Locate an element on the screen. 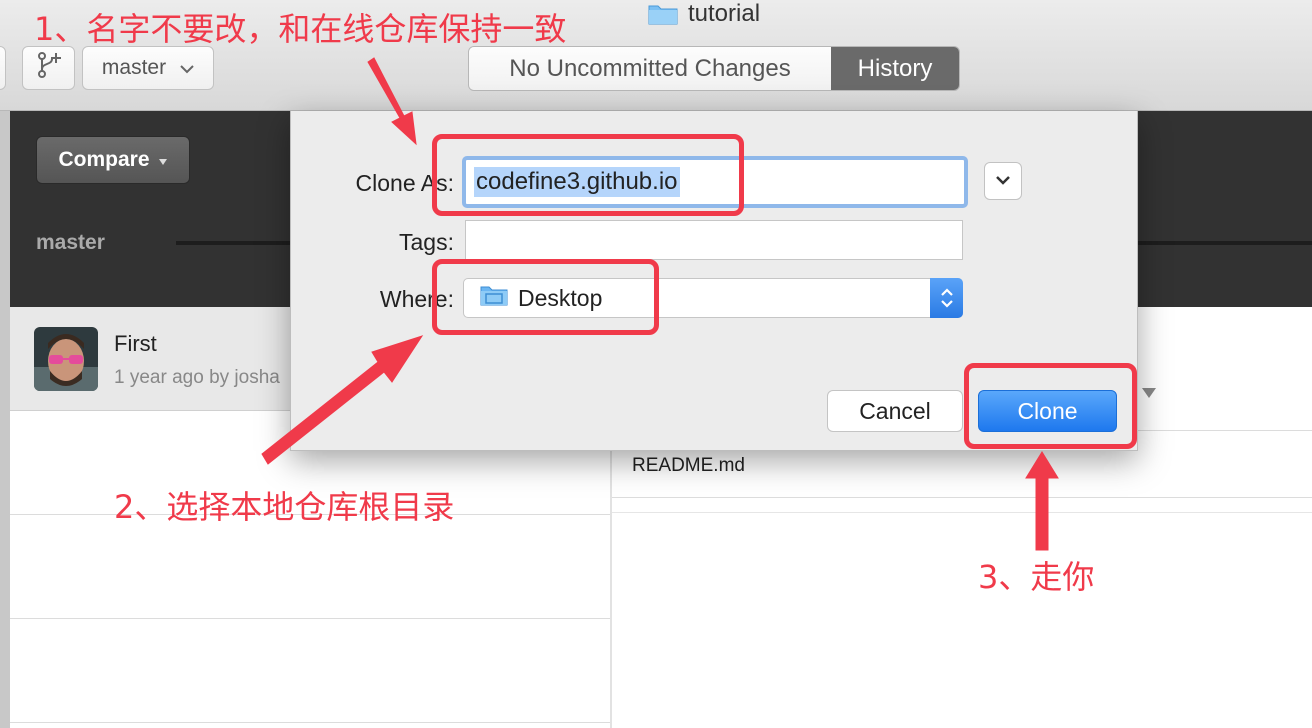 The image size is (1312, 728). where-label: Where: is located at coordinates (416, 299).